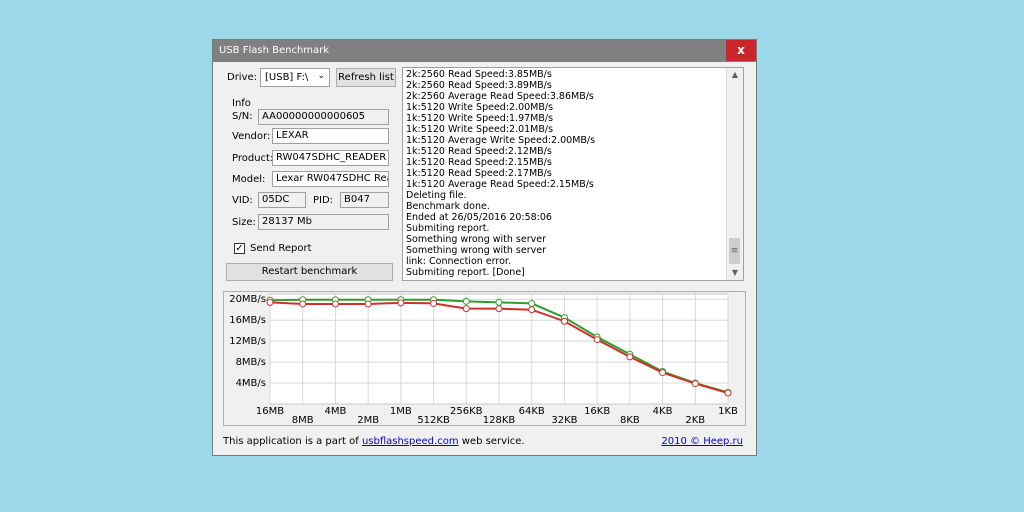  Describe the element at coordinates (734, 174) in the screenshot. I see `log-scrollbar: ▲ ≡ ▼` at that location.